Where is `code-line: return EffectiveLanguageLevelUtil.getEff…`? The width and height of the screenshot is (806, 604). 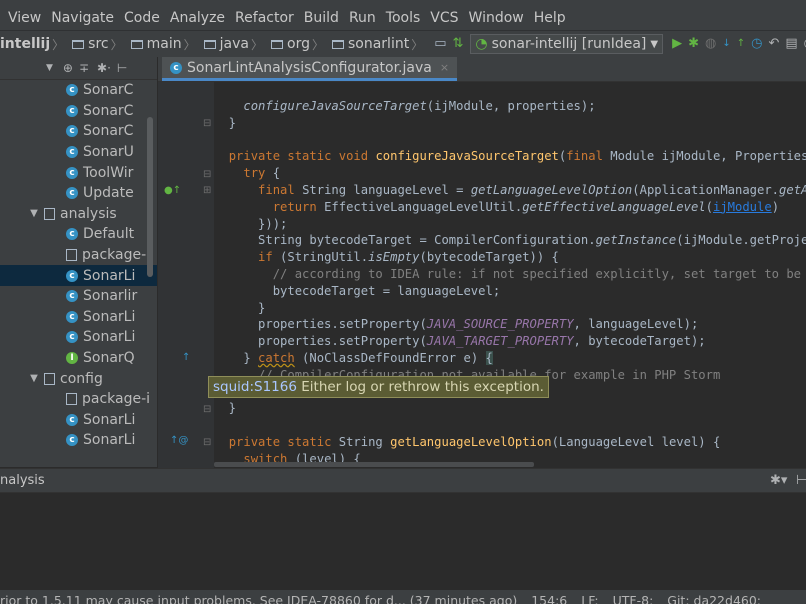
code-line: return EffectiveLanguageLevelUtil.getEff… is located at coordinates (526, 206).